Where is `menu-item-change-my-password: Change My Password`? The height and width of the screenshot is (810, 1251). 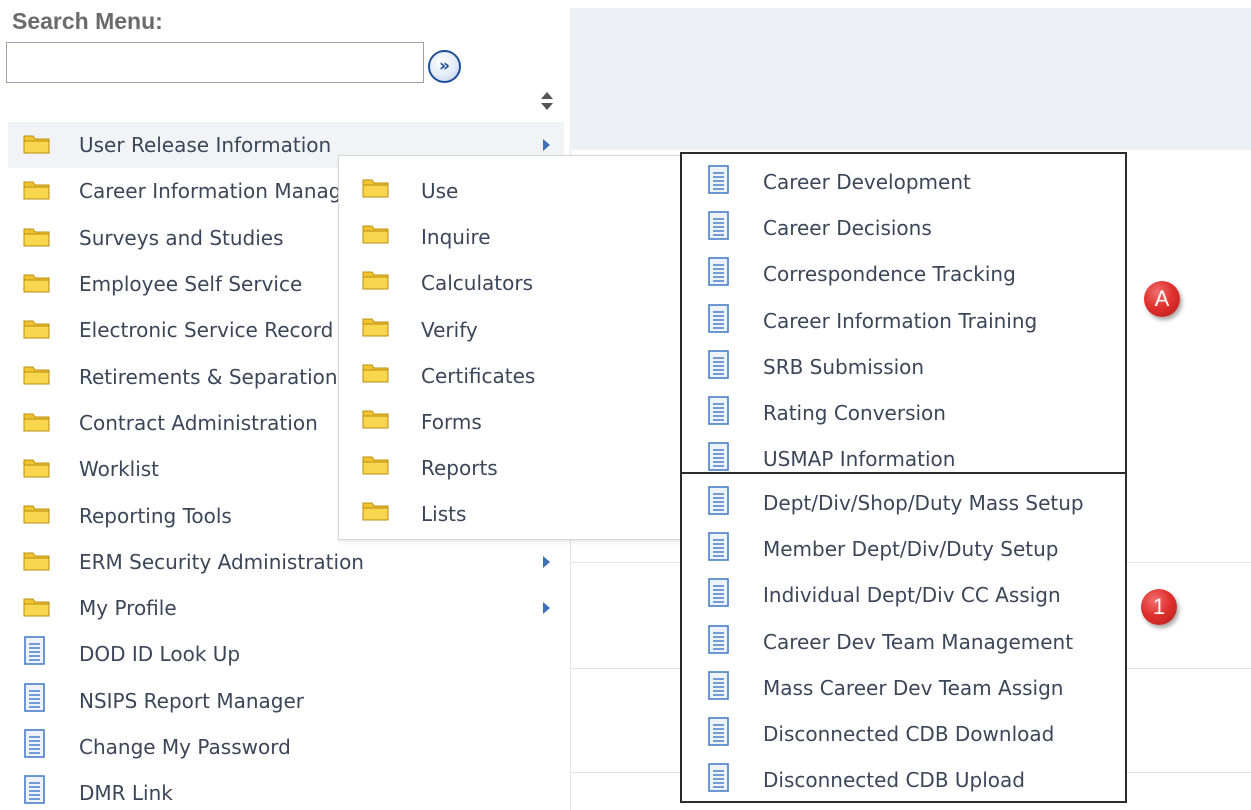 menu-item-change-my-password: Change My Password is located at coordinates (286, 747).